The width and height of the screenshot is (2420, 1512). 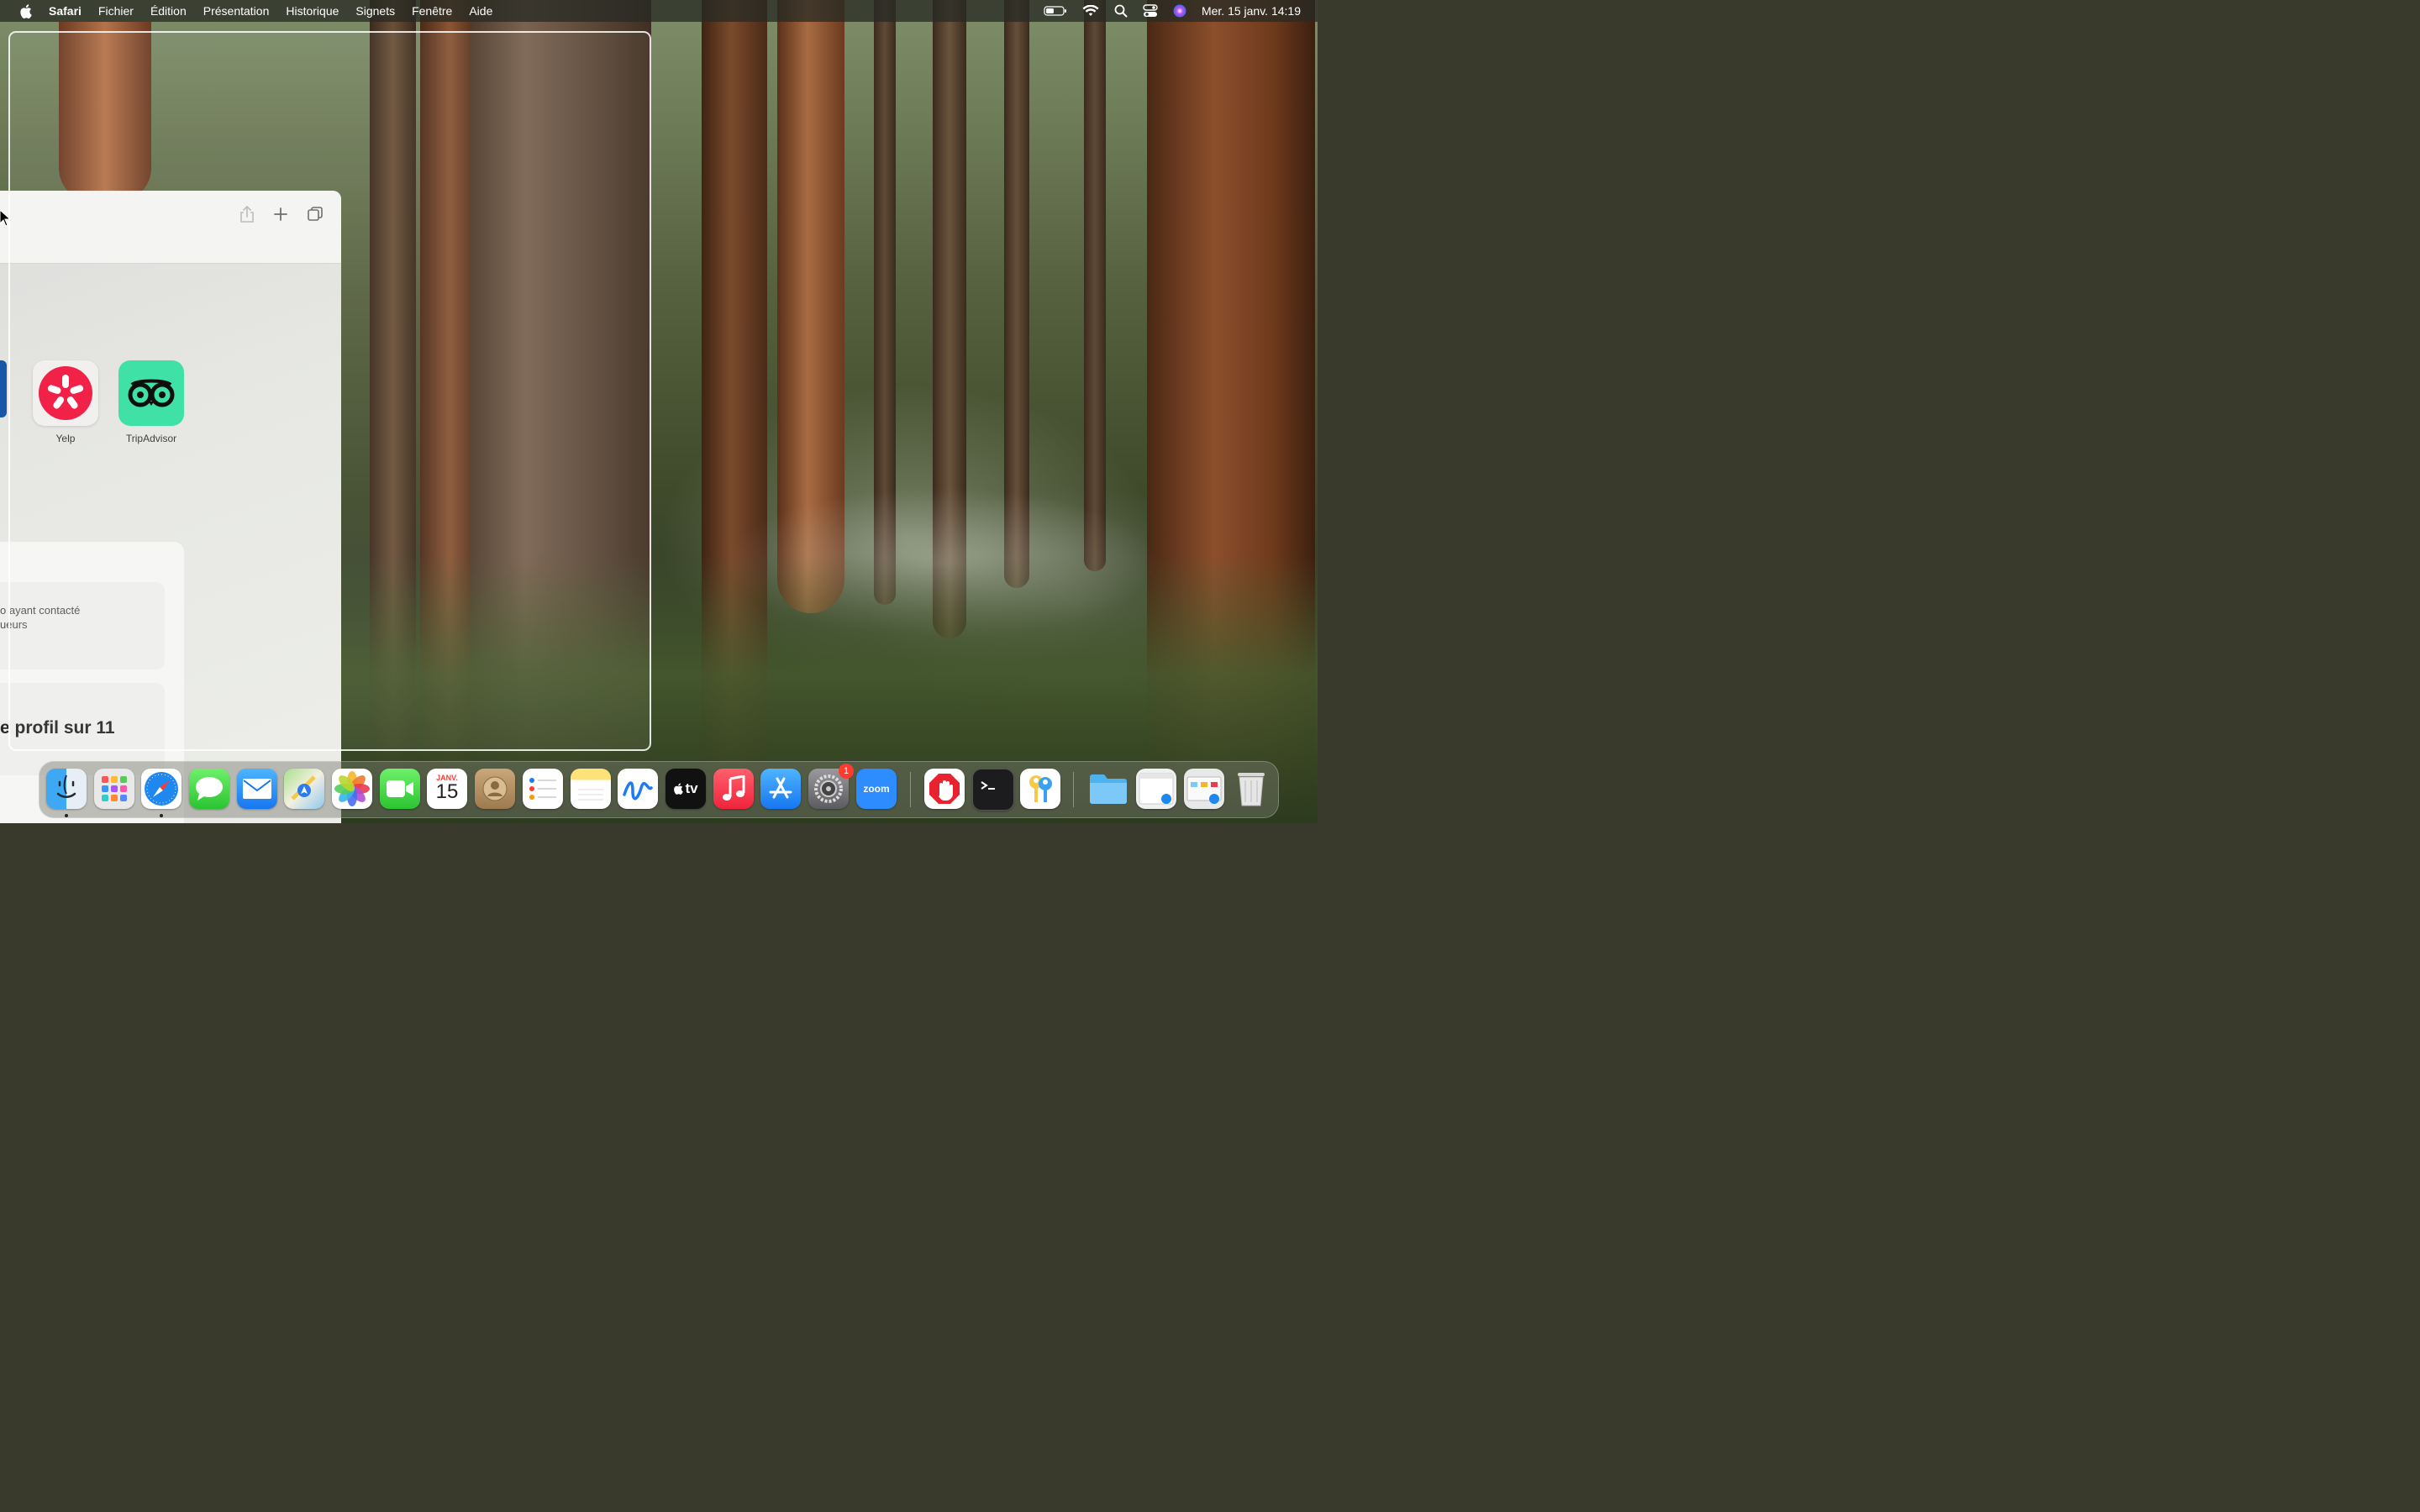 I want to click on calendar-day: 15, so click(x=447, y=791).